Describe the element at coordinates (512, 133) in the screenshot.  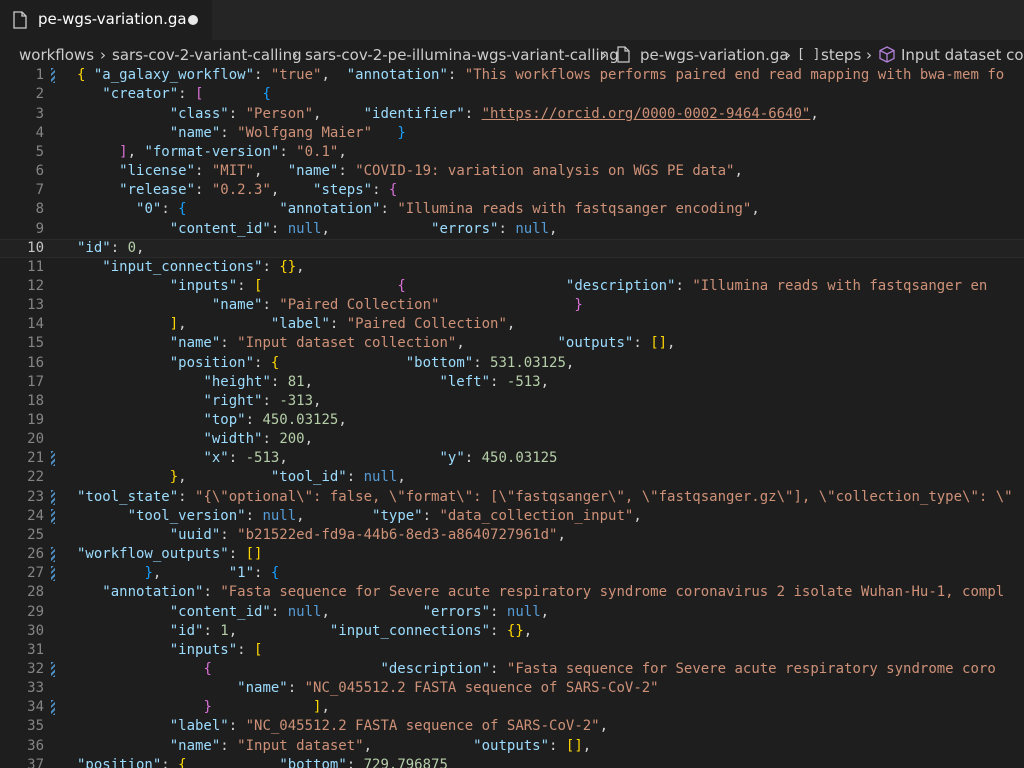
I see `code-line: 4 "name": "Wolfgang Maier" }` at that location.